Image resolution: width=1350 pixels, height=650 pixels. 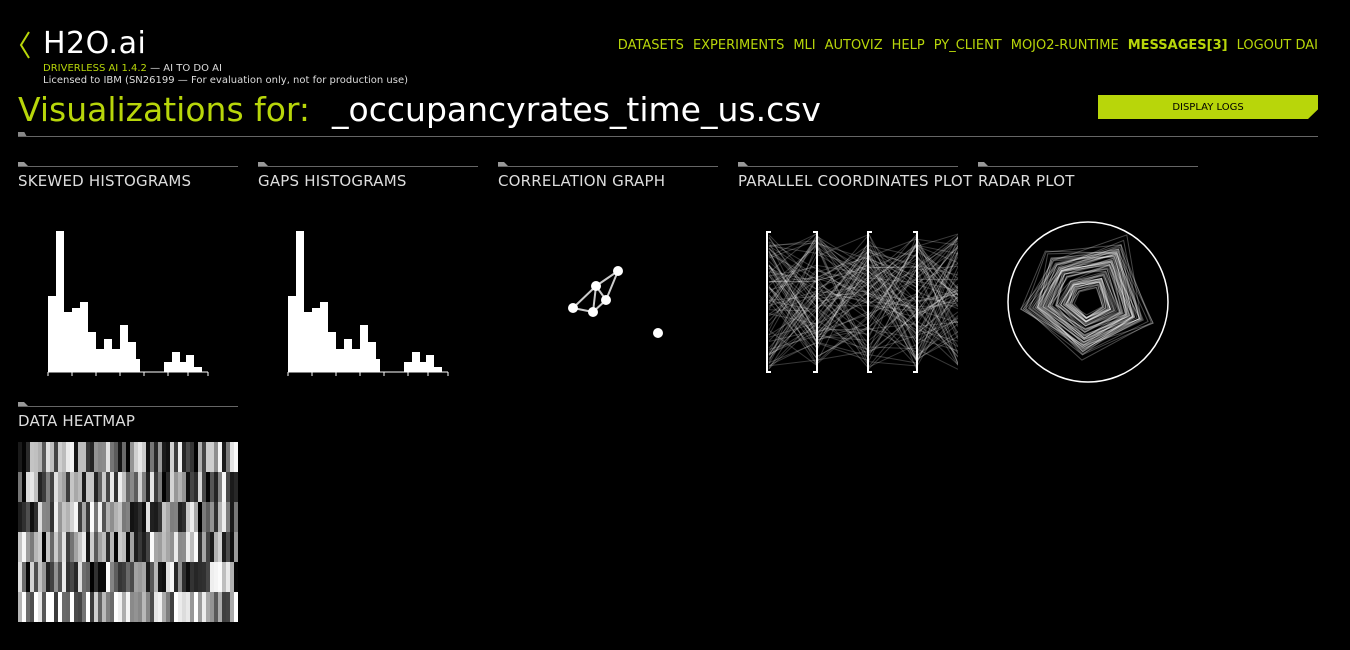 What do you see at coordinates (332, 181) in the screenshot?
I see `card-title: GAPS HISTOGRAMS` at bounding box center [332, 181].